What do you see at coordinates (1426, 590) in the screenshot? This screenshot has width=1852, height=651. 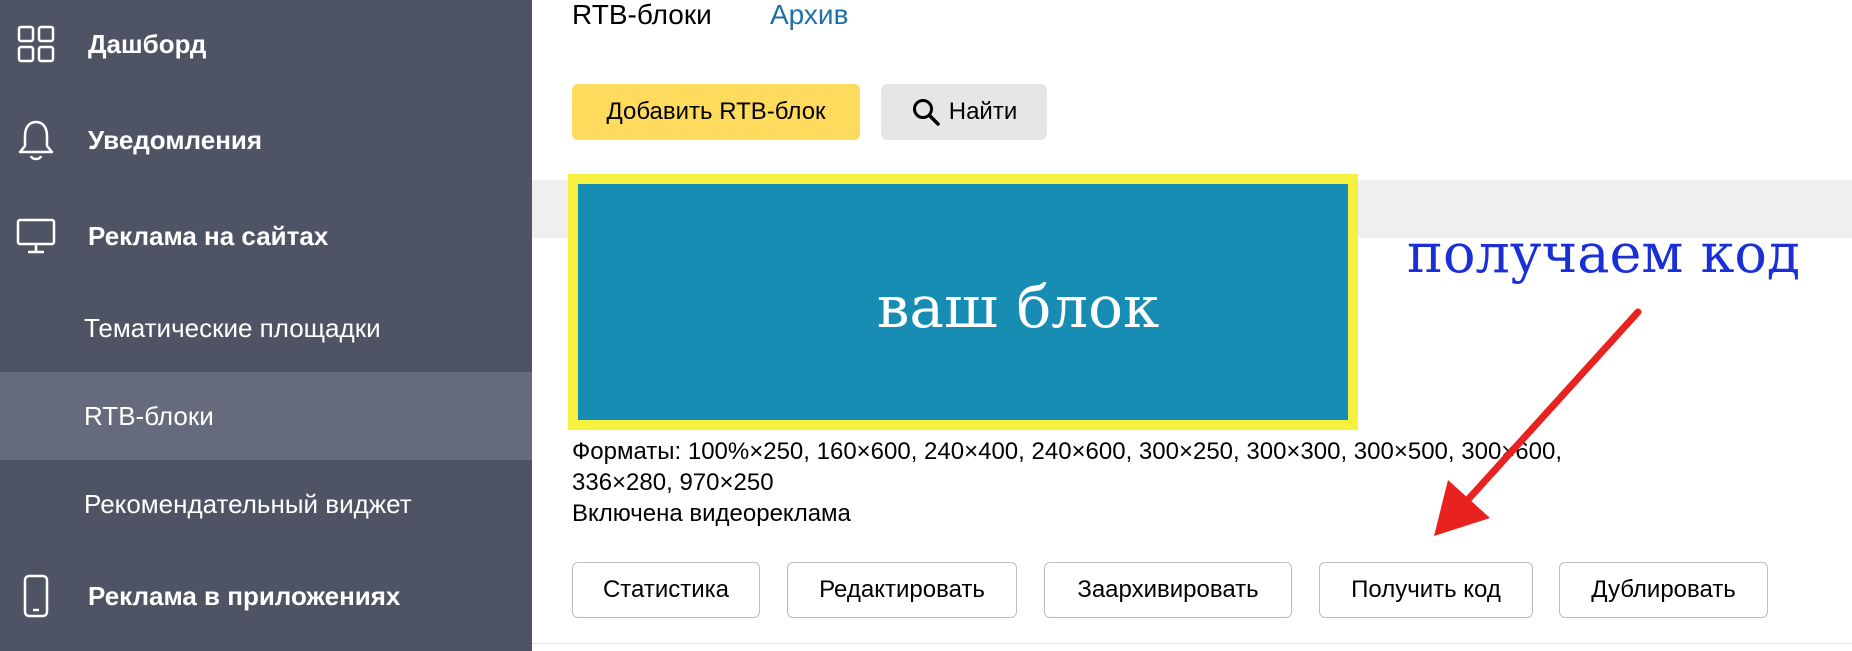 I see `get-code-button: Получить код` at bounding box center [1426, 590].